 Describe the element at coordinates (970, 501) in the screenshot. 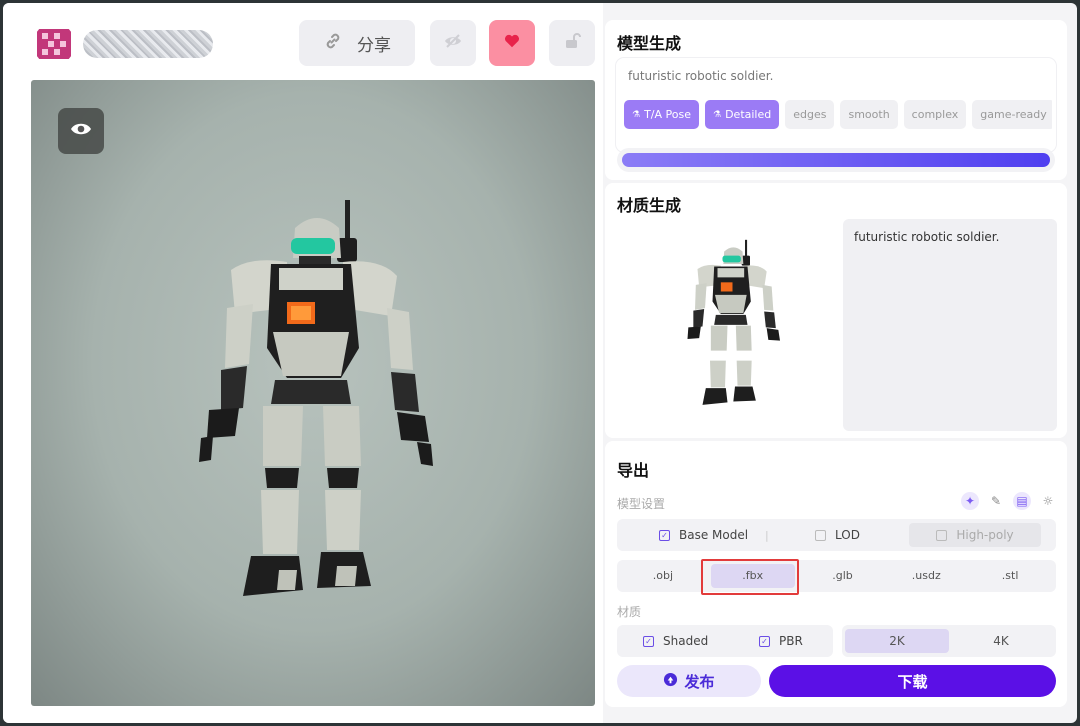

I see `sparkle-icon: ✦` at that location.